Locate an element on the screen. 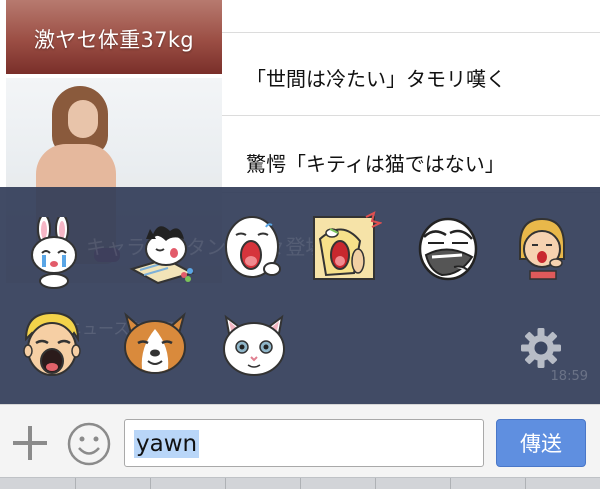  emoji-button is located at coordinates (89, 444).